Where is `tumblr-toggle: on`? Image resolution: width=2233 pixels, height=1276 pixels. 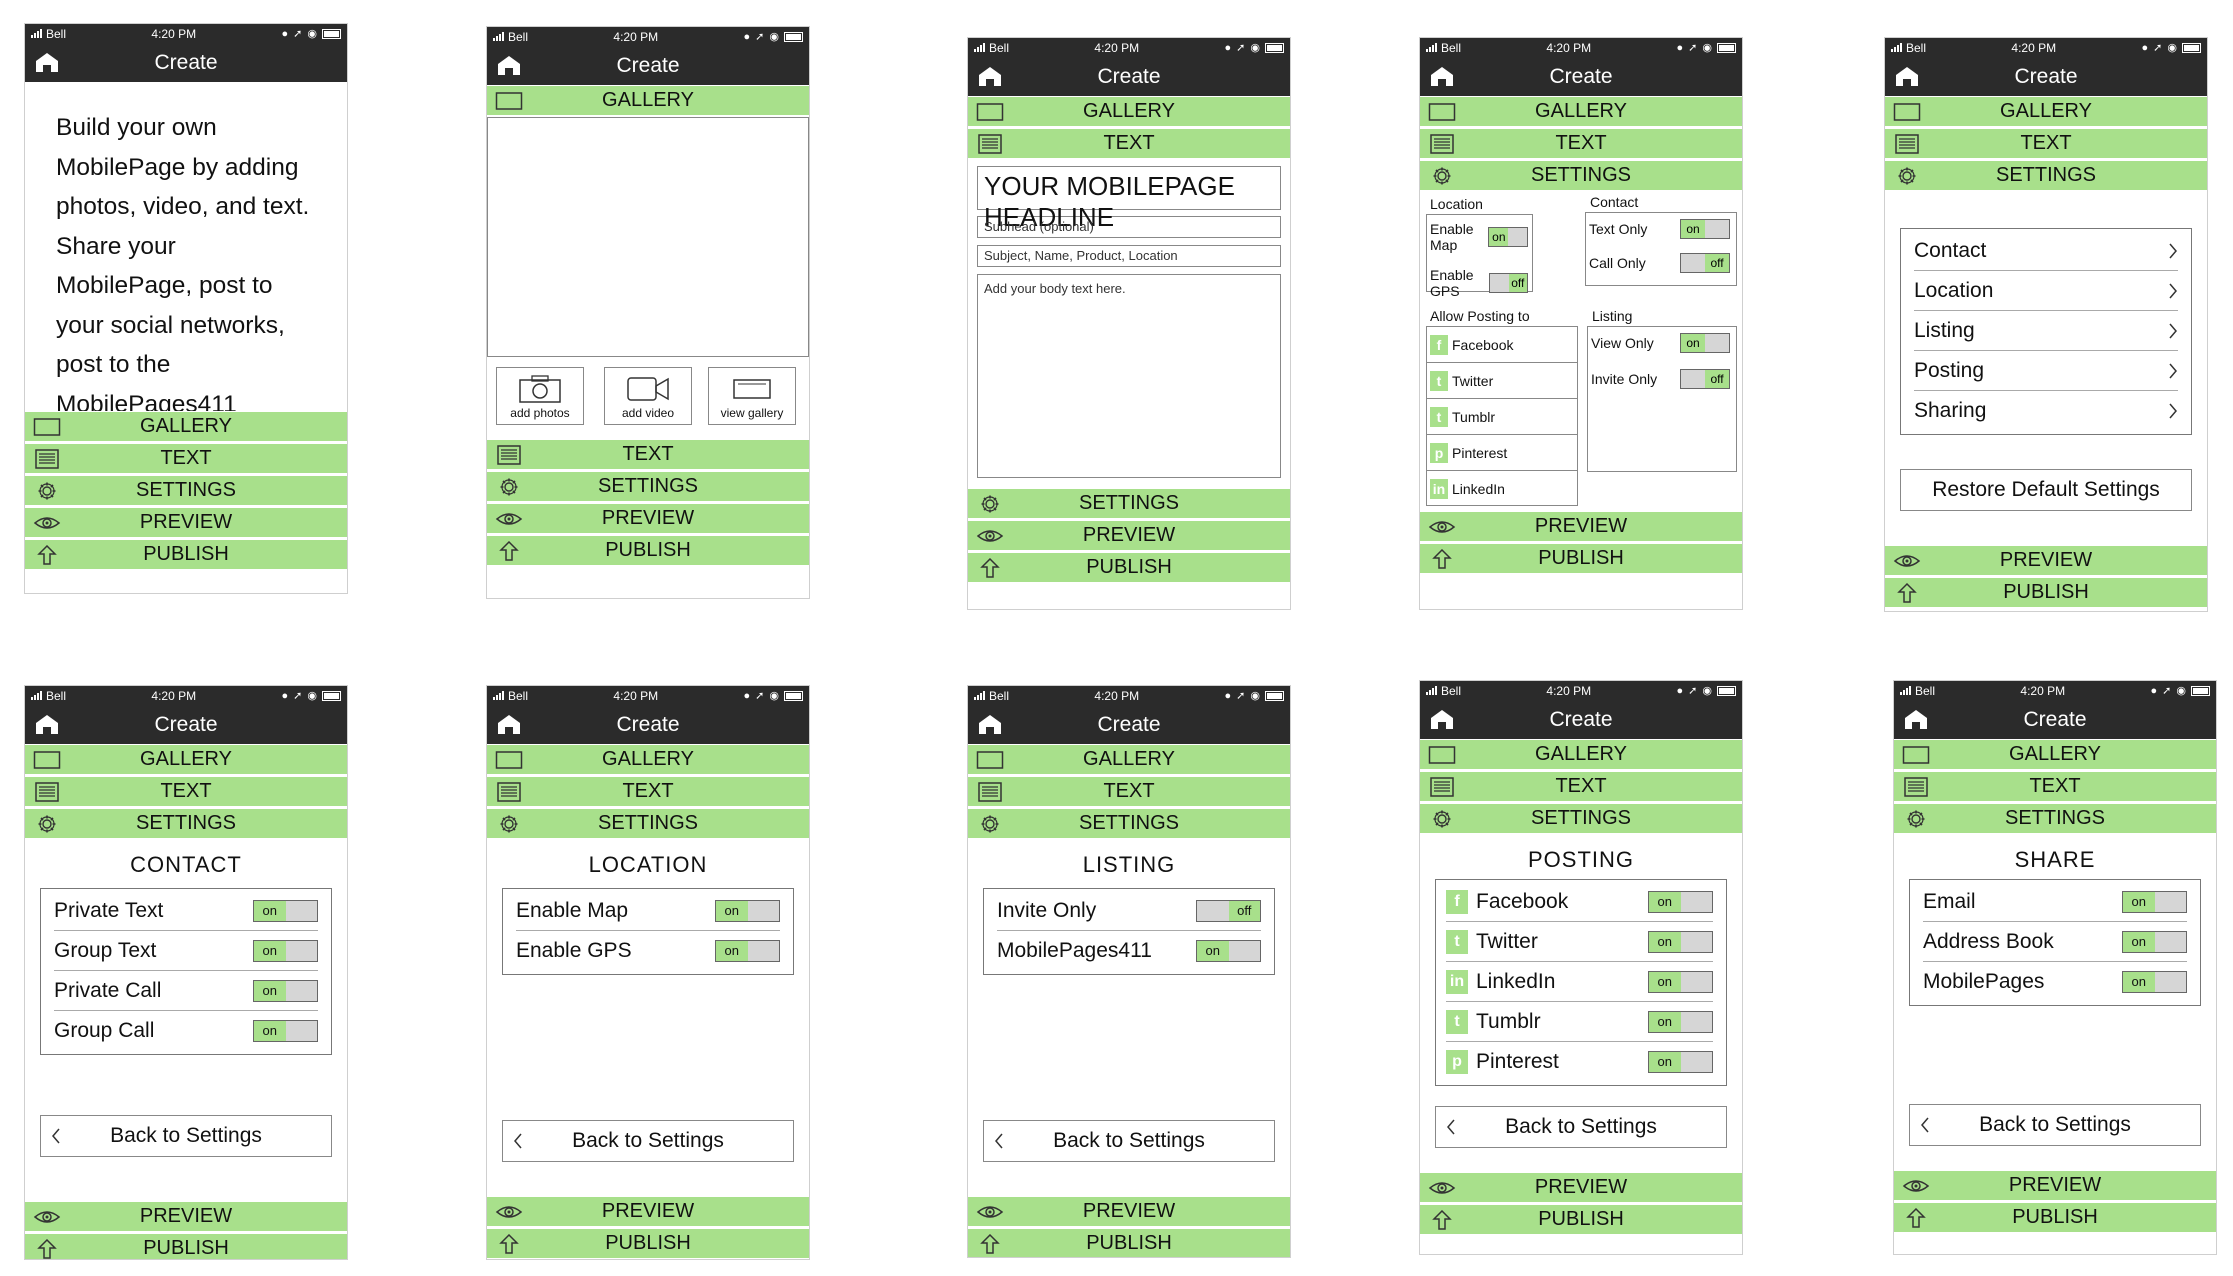
tumblr-toggle: on is located at coordinates (1680, 1021).